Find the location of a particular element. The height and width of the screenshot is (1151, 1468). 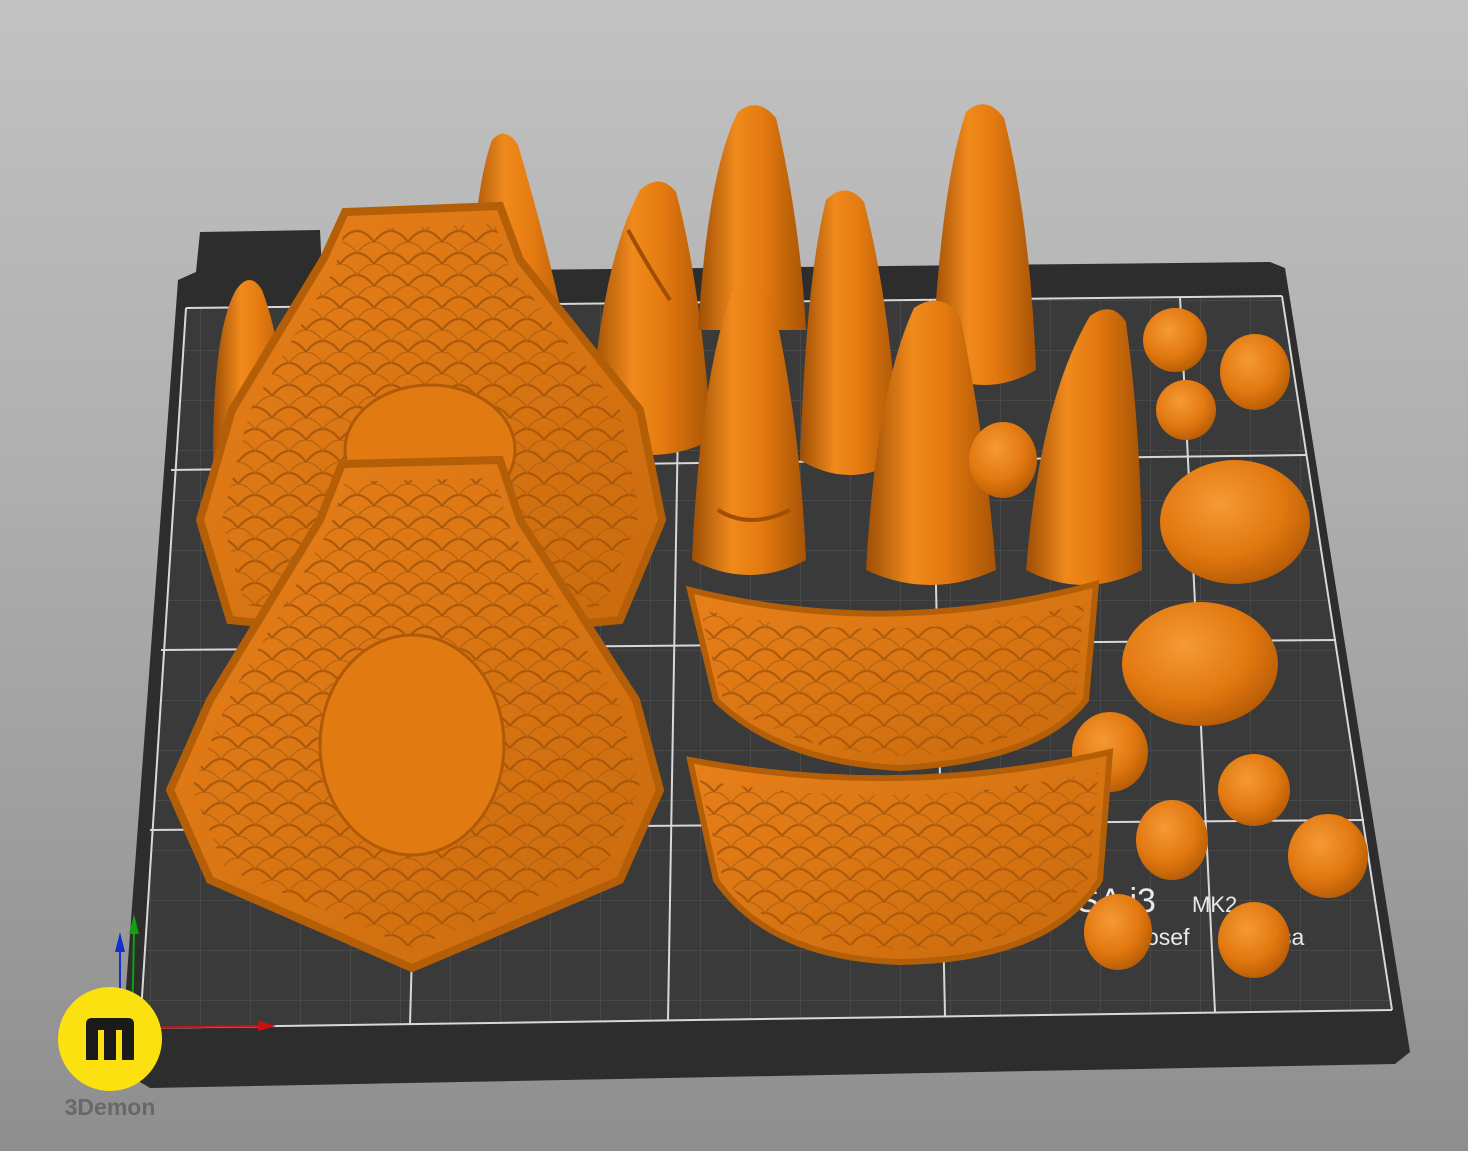

3demon-logo-mark is located at coordinates (110, 1039).